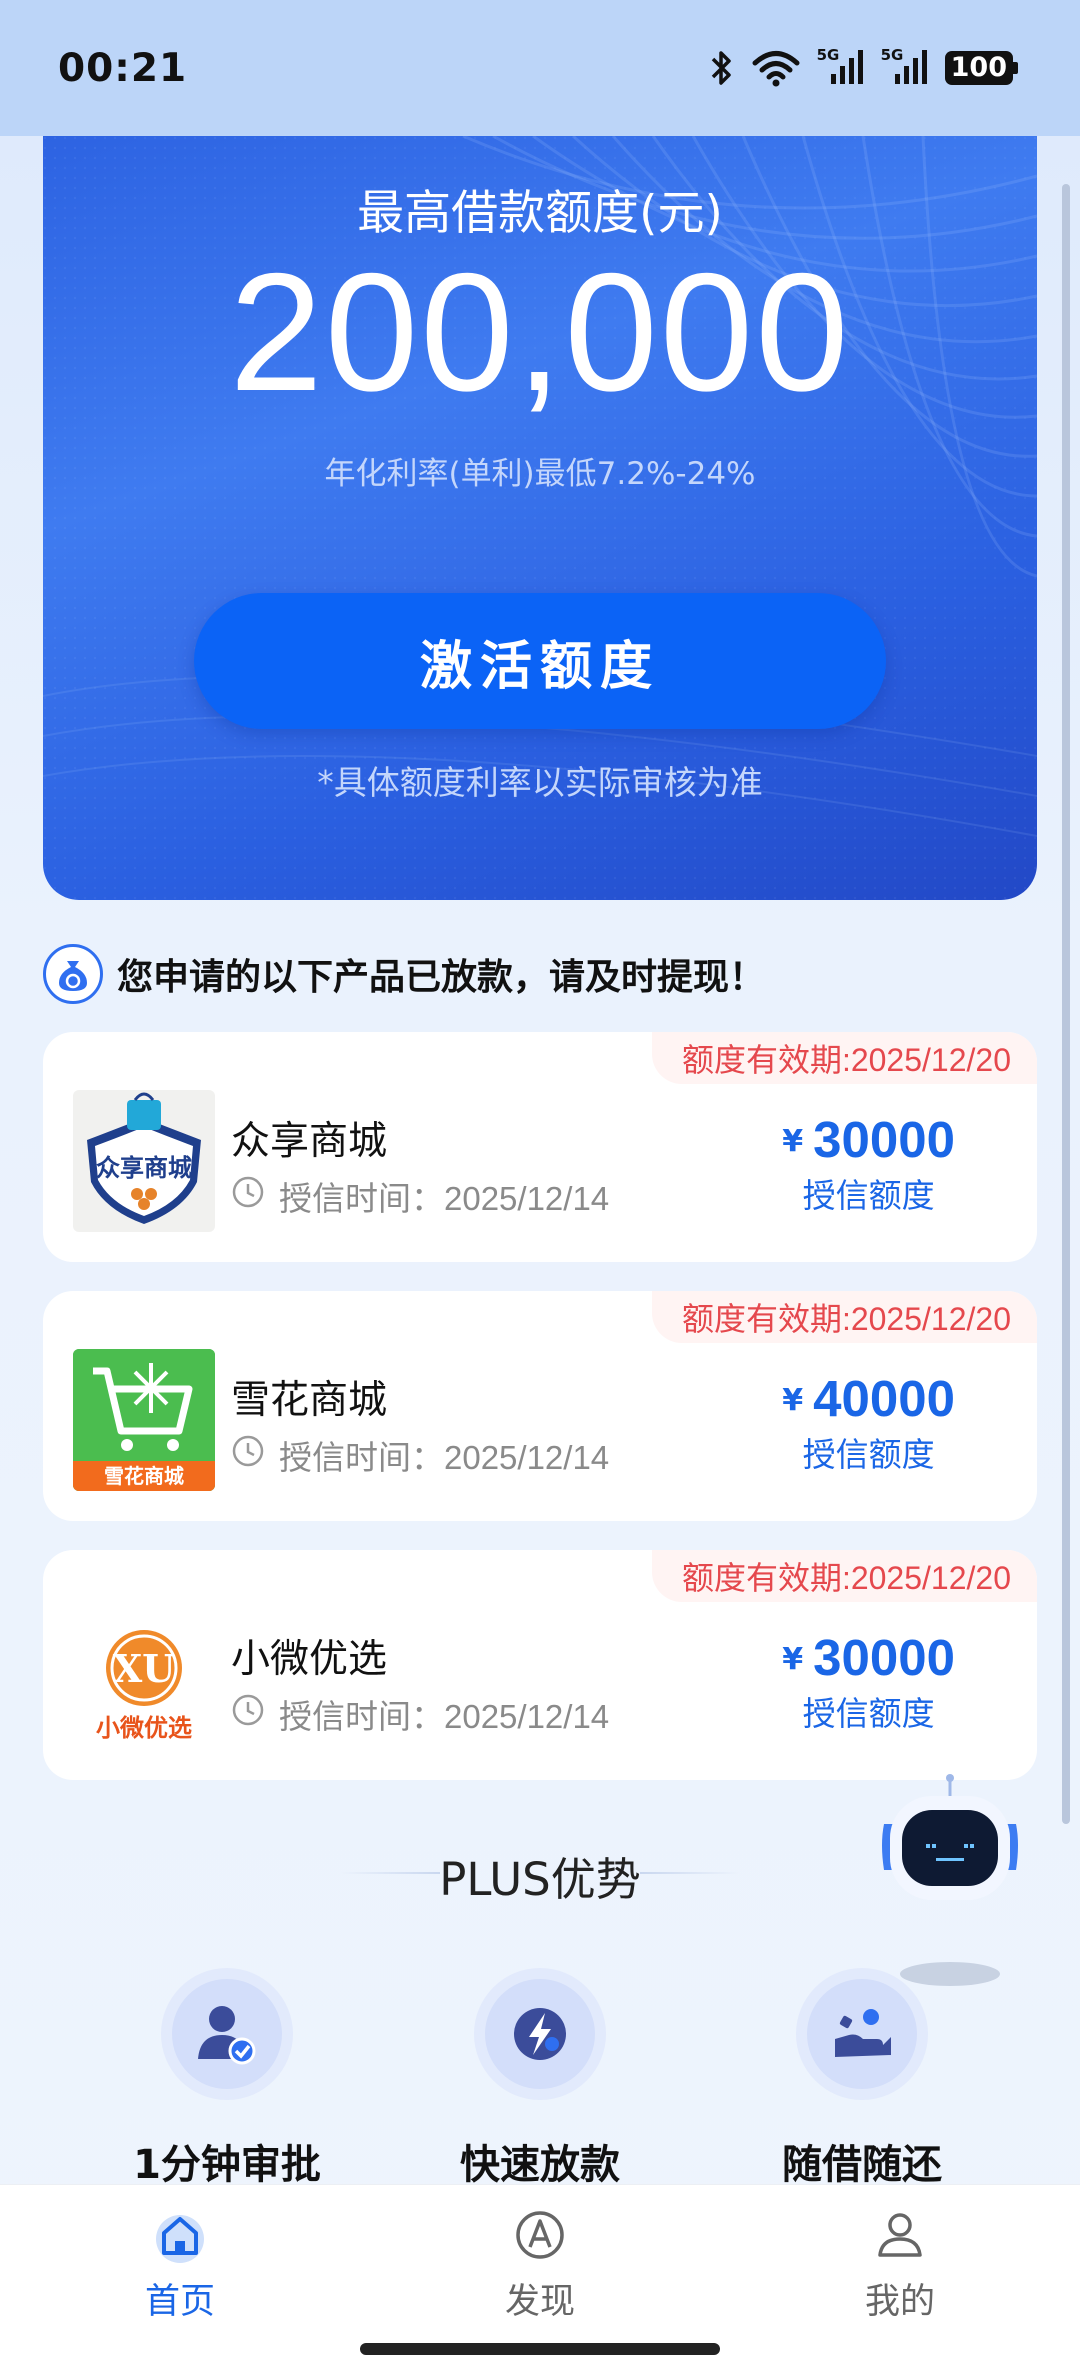 This screenshot has width=1080, height=2376. What do you see at coordinates (540, 2165) in the screenshot?
I see `feature-label: 快速放款` at bounding box center [540, 2165].